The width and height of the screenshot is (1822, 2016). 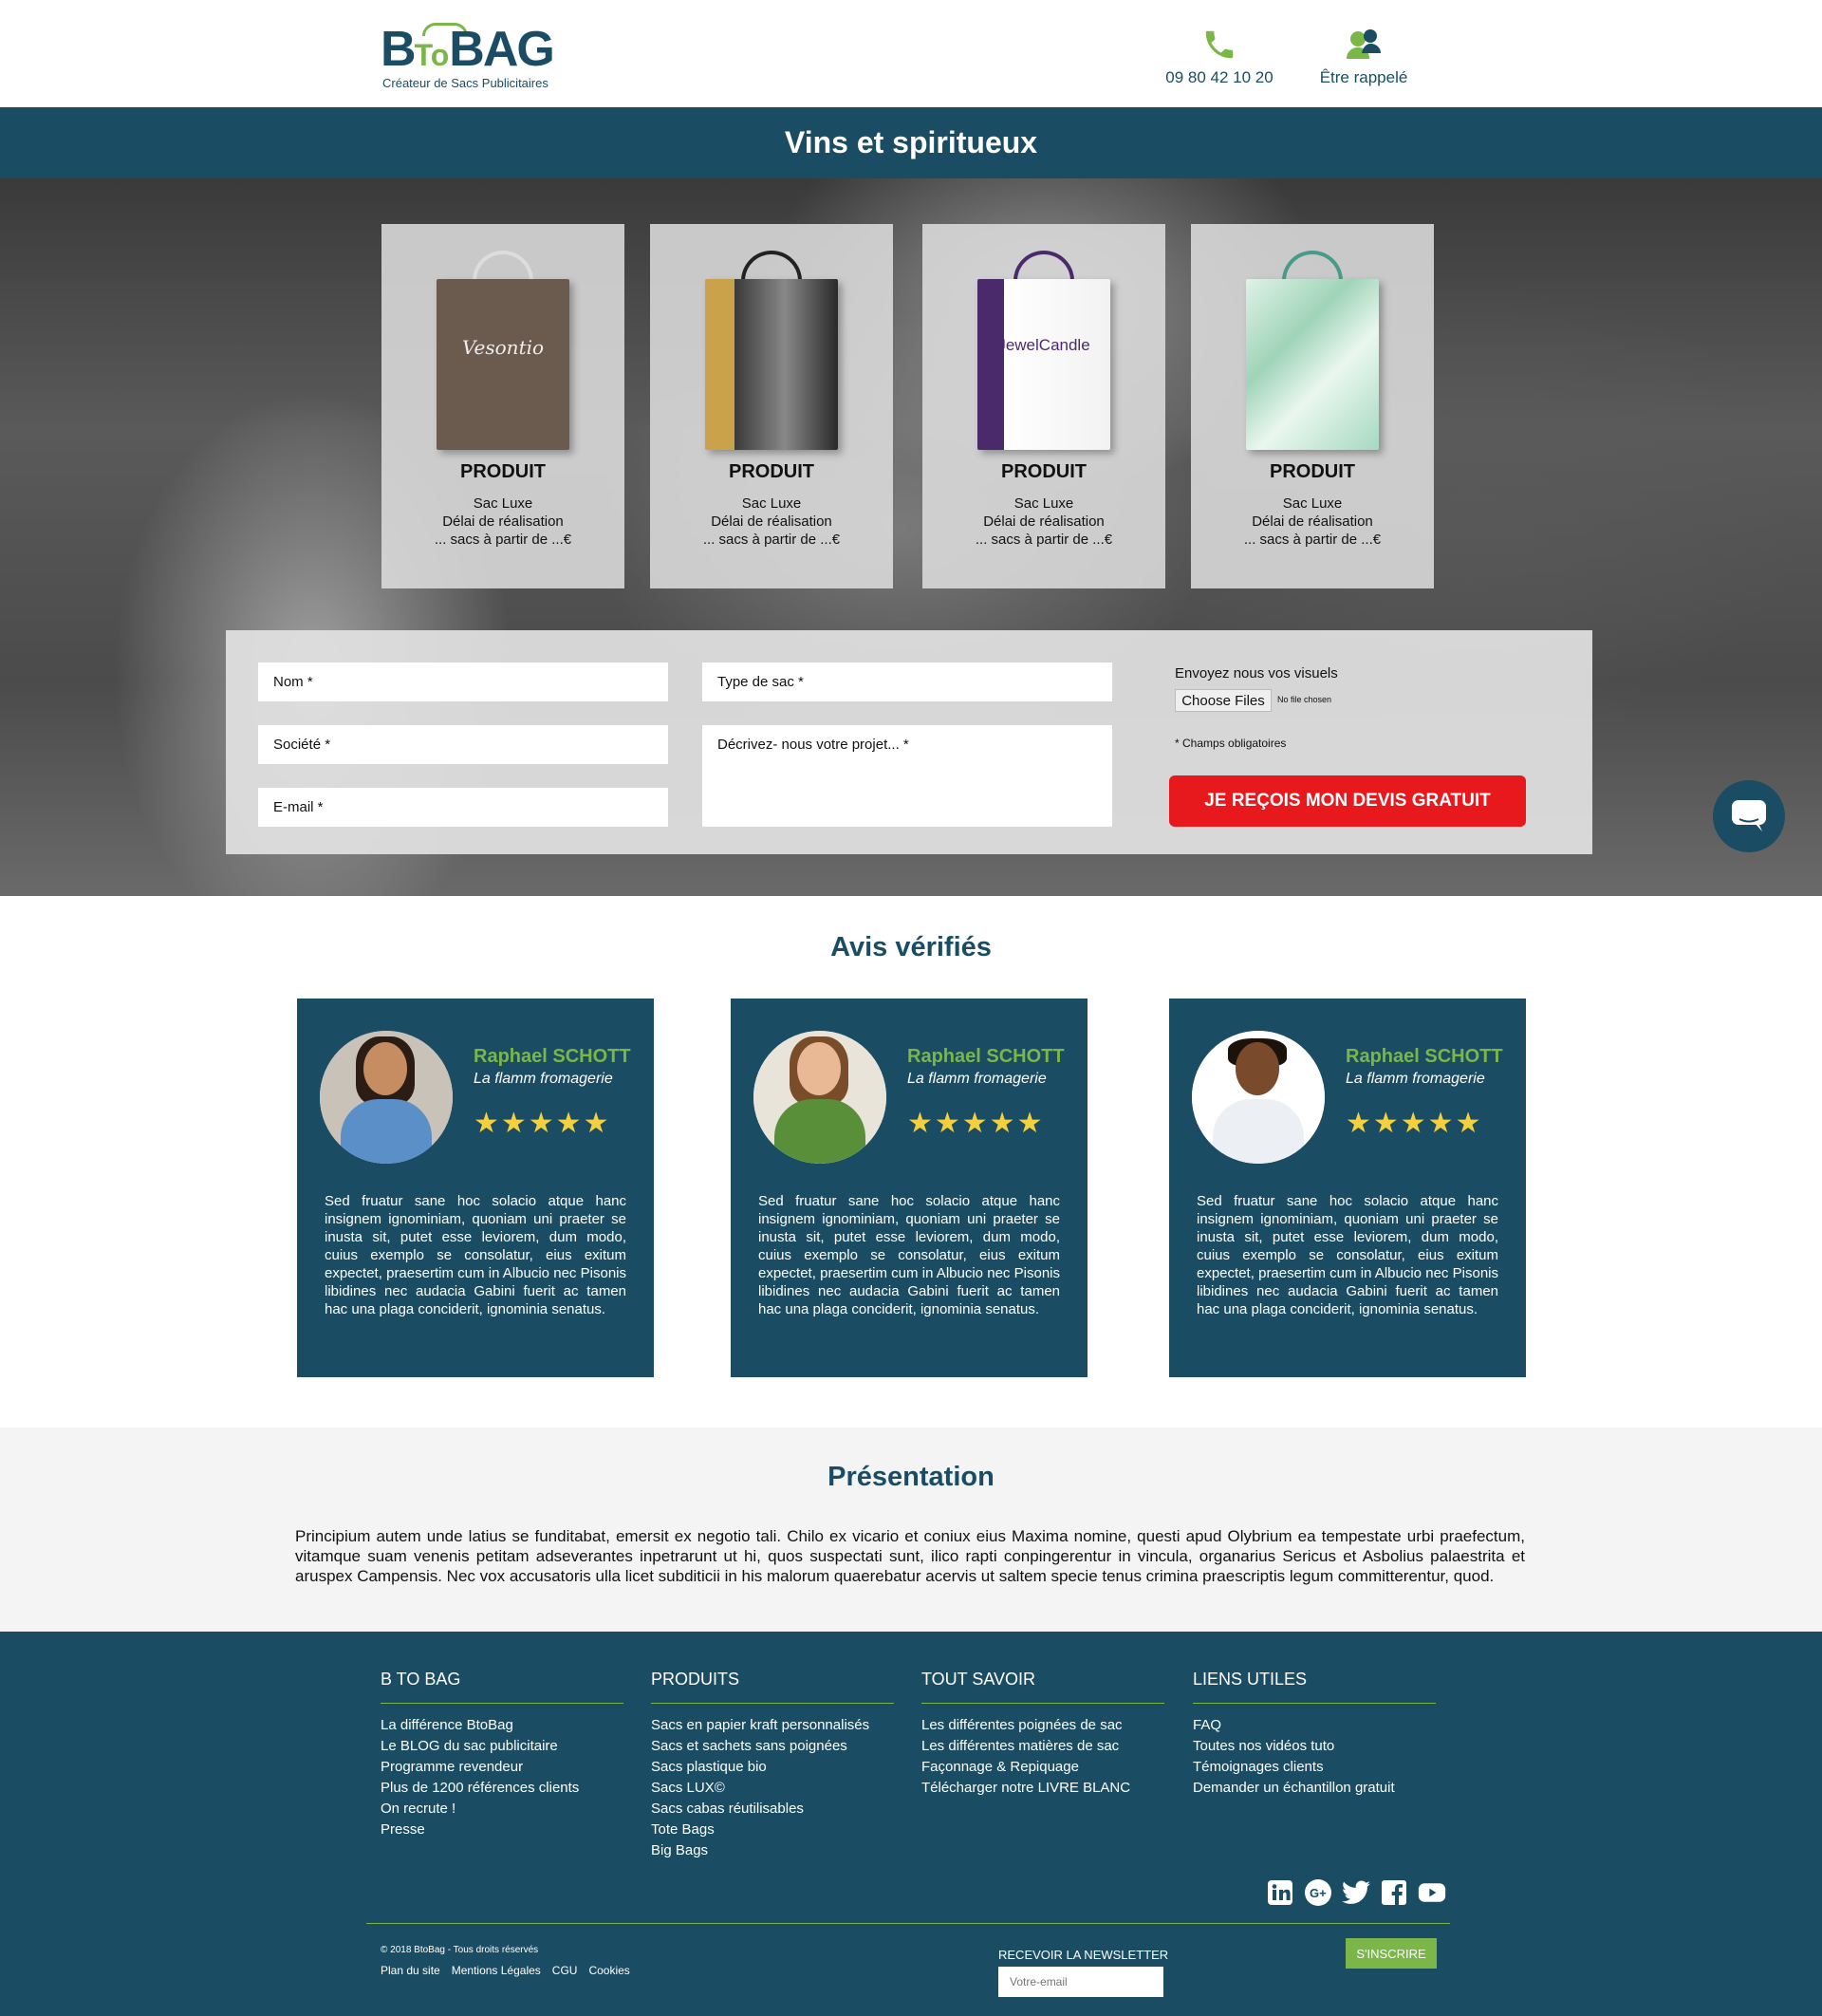 What do you see at coordinates (1363, 77) in the screenshot?
I see `callback-label: Être rappelé` at bounding box center [1363, 77].